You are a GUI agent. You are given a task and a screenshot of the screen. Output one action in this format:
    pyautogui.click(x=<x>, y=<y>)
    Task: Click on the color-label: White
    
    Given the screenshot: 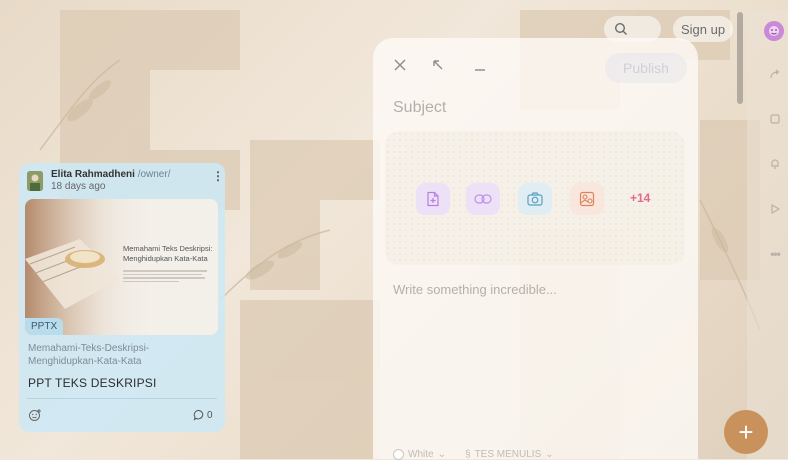 What is the action you would take?
    pyautogui.click(x=421, y=454)
    